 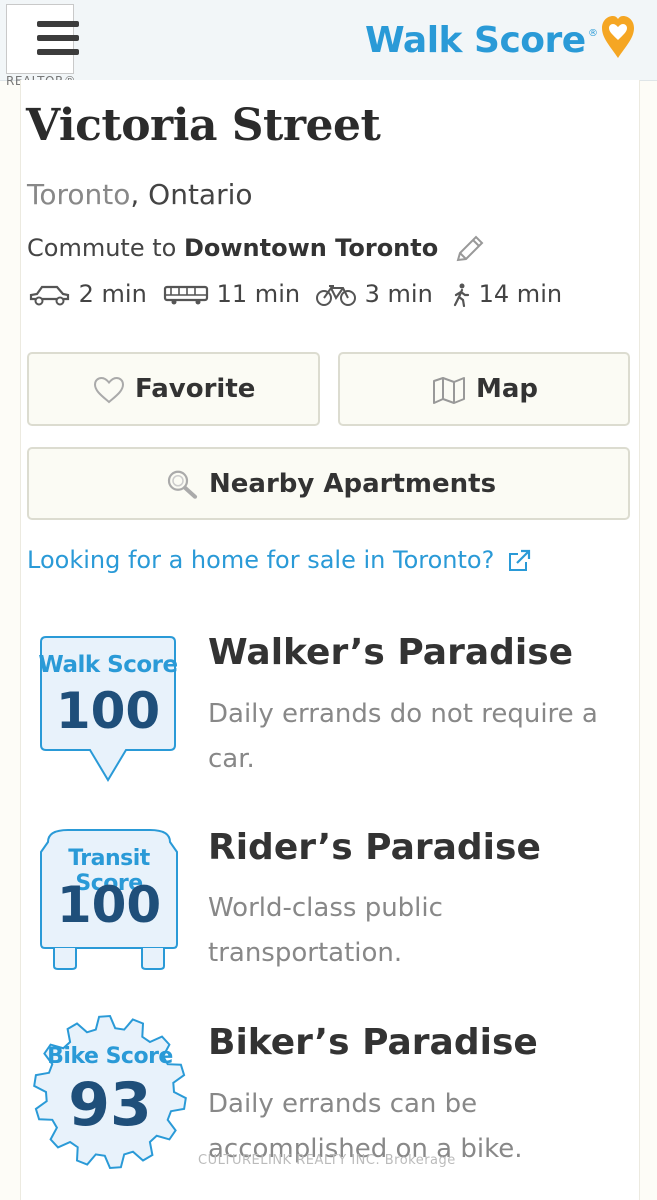 I want to click on transit-score-description: World-class public transportation., so click(x=325, y=930).